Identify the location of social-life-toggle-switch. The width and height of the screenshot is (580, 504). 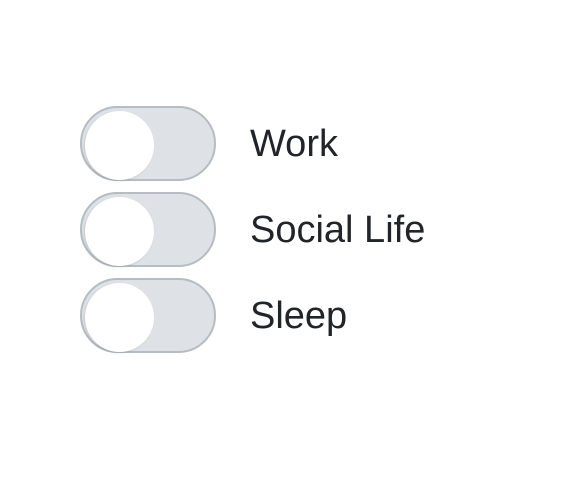
(148, 229).